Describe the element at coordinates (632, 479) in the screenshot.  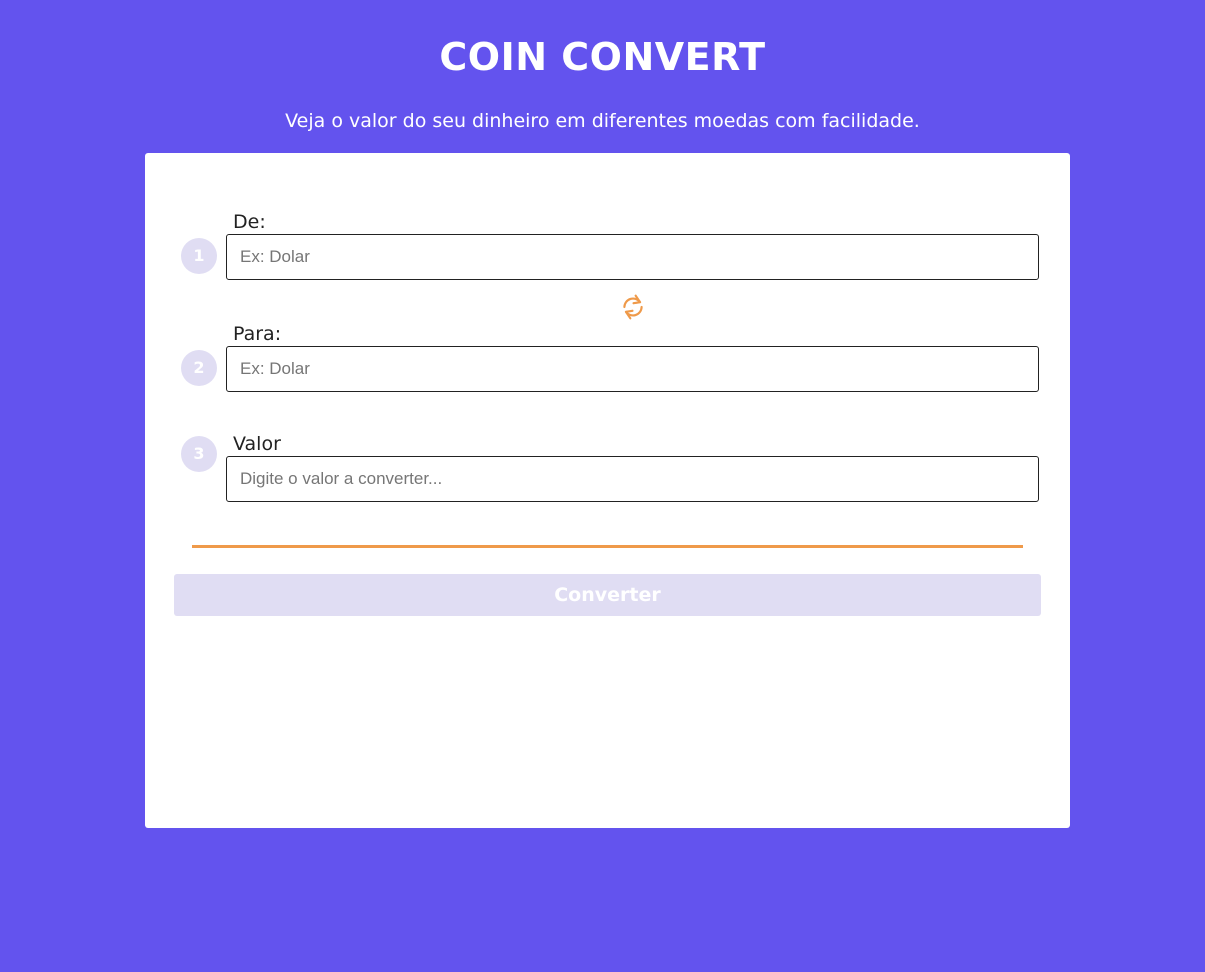
I see `amount-input` at that location.